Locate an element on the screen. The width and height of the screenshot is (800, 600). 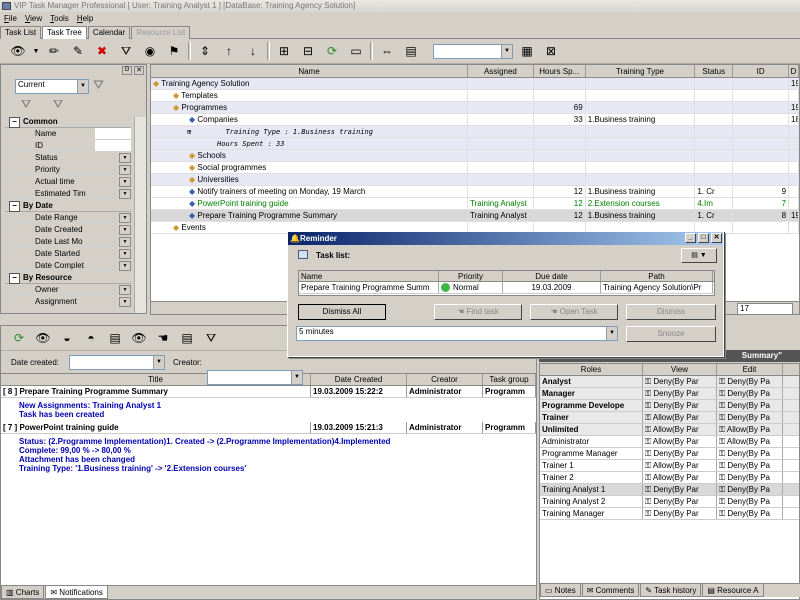
col-training-type: Training Type is located at coordinates (641, 71).